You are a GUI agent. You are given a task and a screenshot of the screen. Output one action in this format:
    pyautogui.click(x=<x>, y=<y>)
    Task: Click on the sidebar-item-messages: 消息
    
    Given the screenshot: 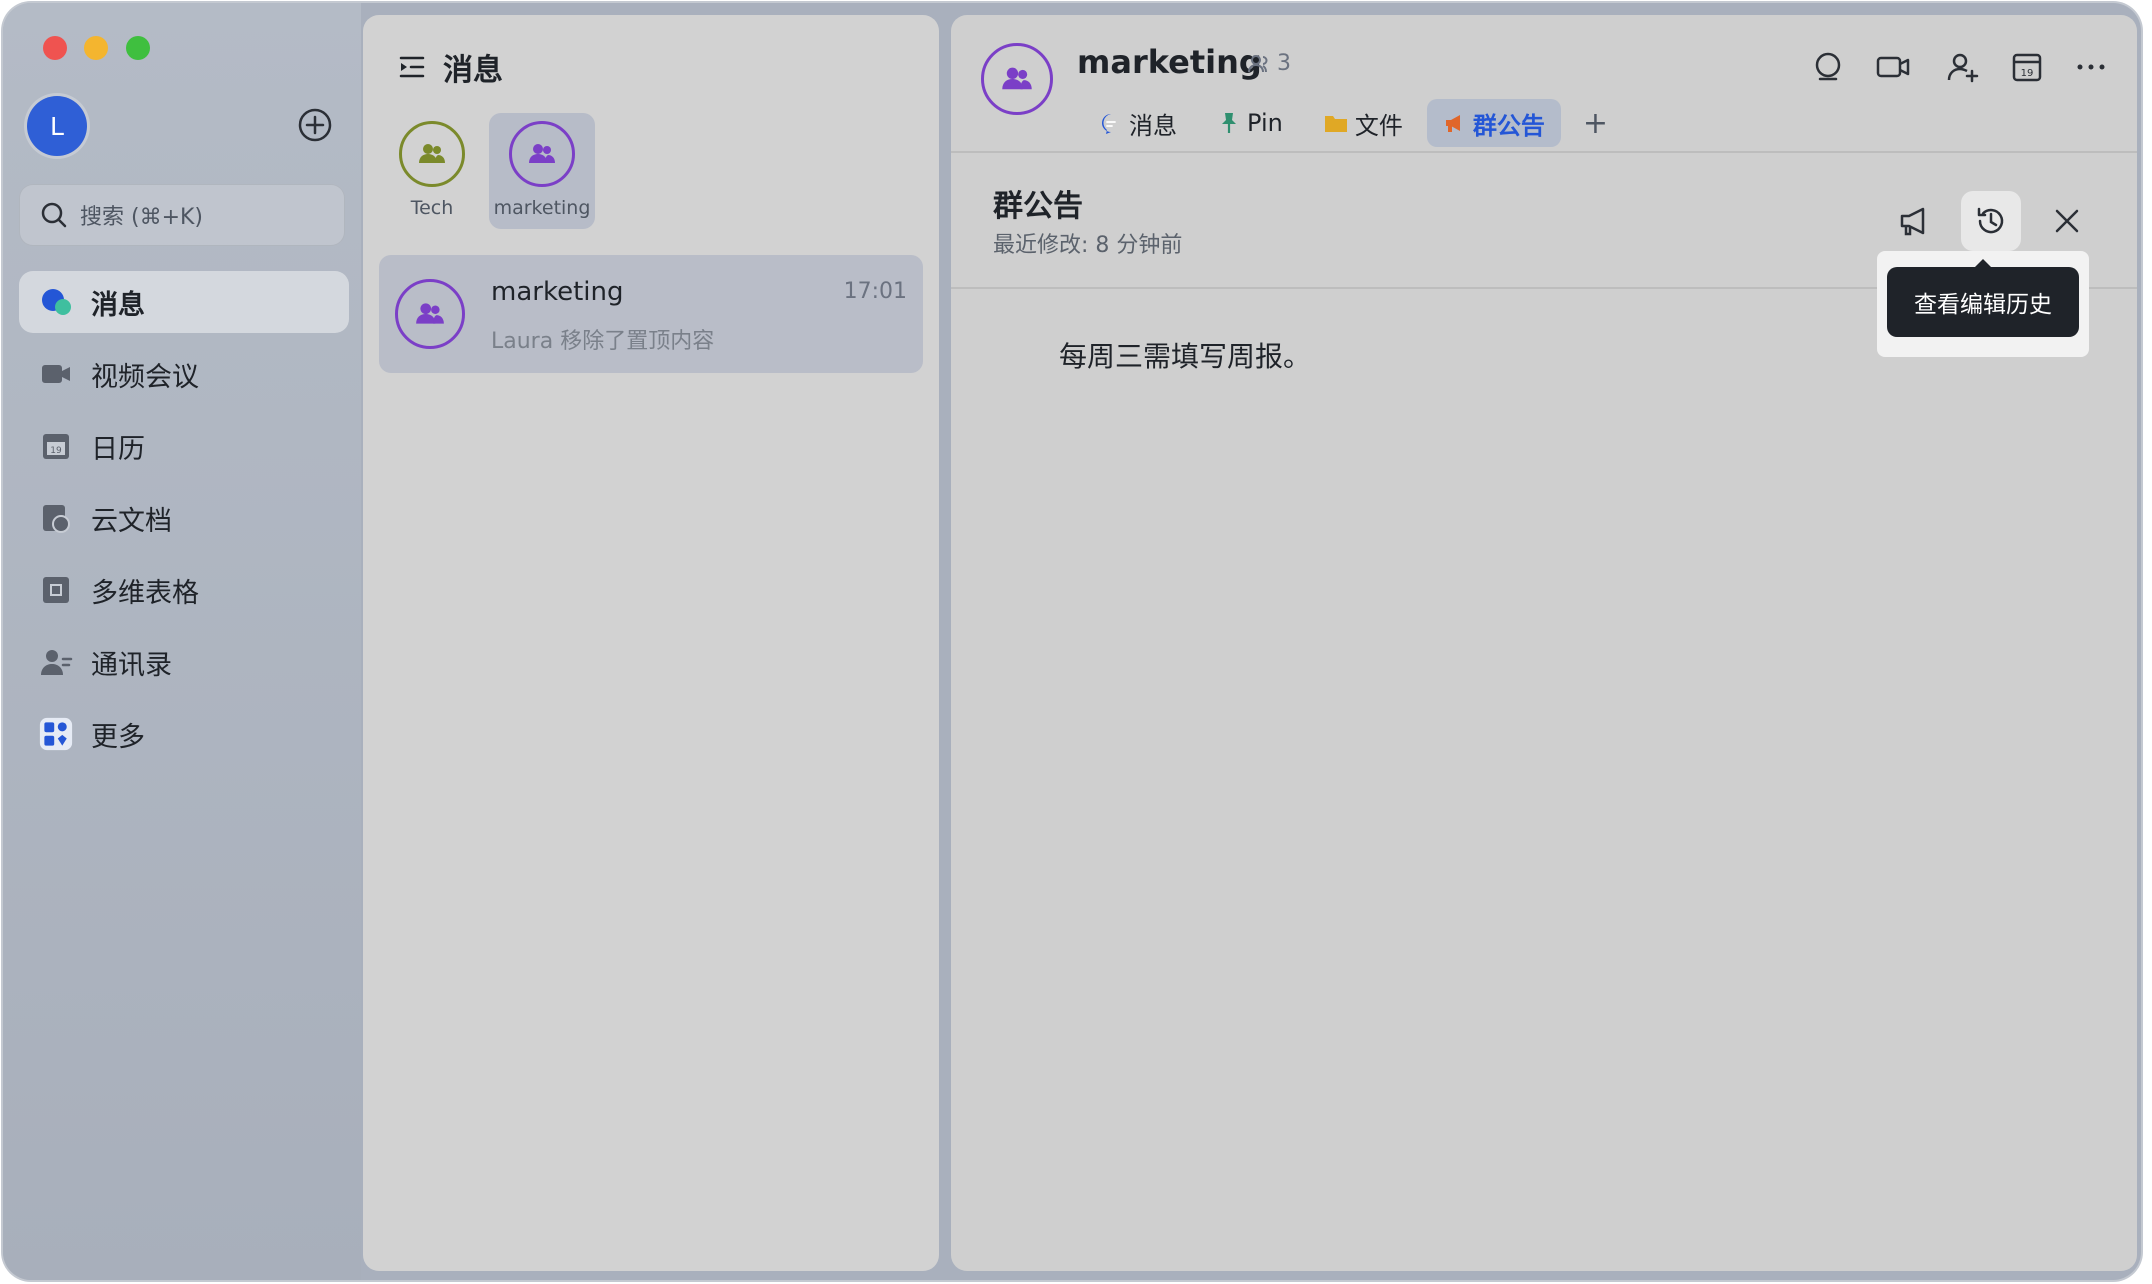 What is the action you would take?
    pyautogui.click(x=184, y=302)
    